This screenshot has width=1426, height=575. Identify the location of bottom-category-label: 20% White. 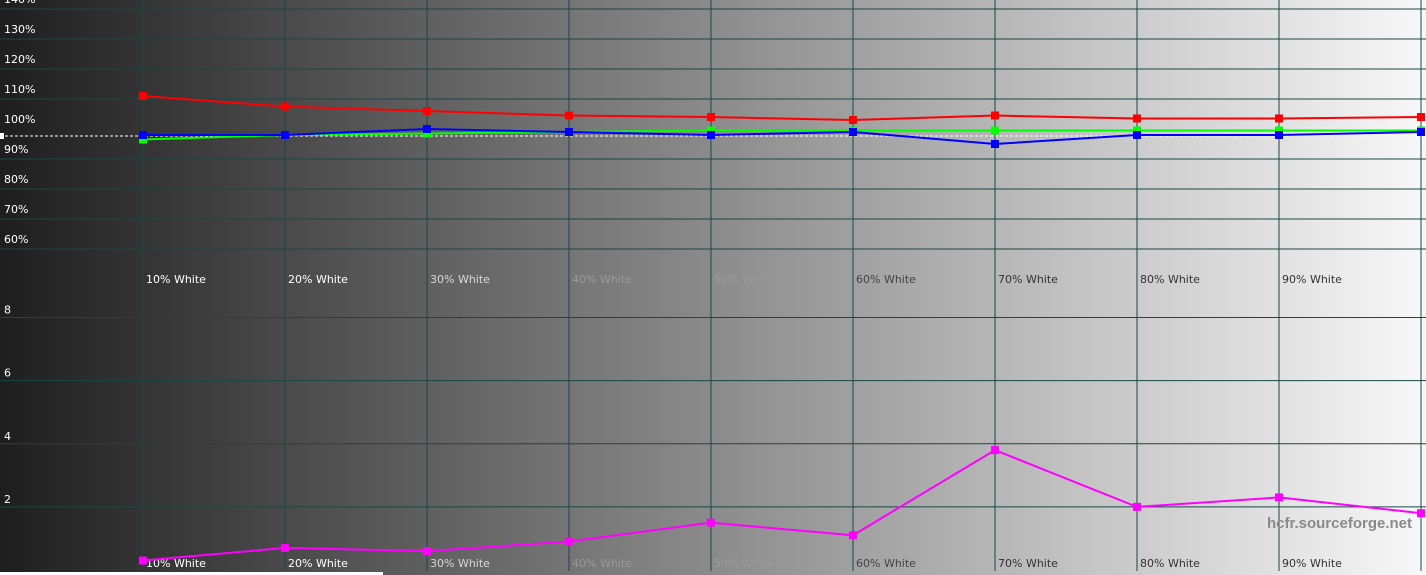
(318, 563).